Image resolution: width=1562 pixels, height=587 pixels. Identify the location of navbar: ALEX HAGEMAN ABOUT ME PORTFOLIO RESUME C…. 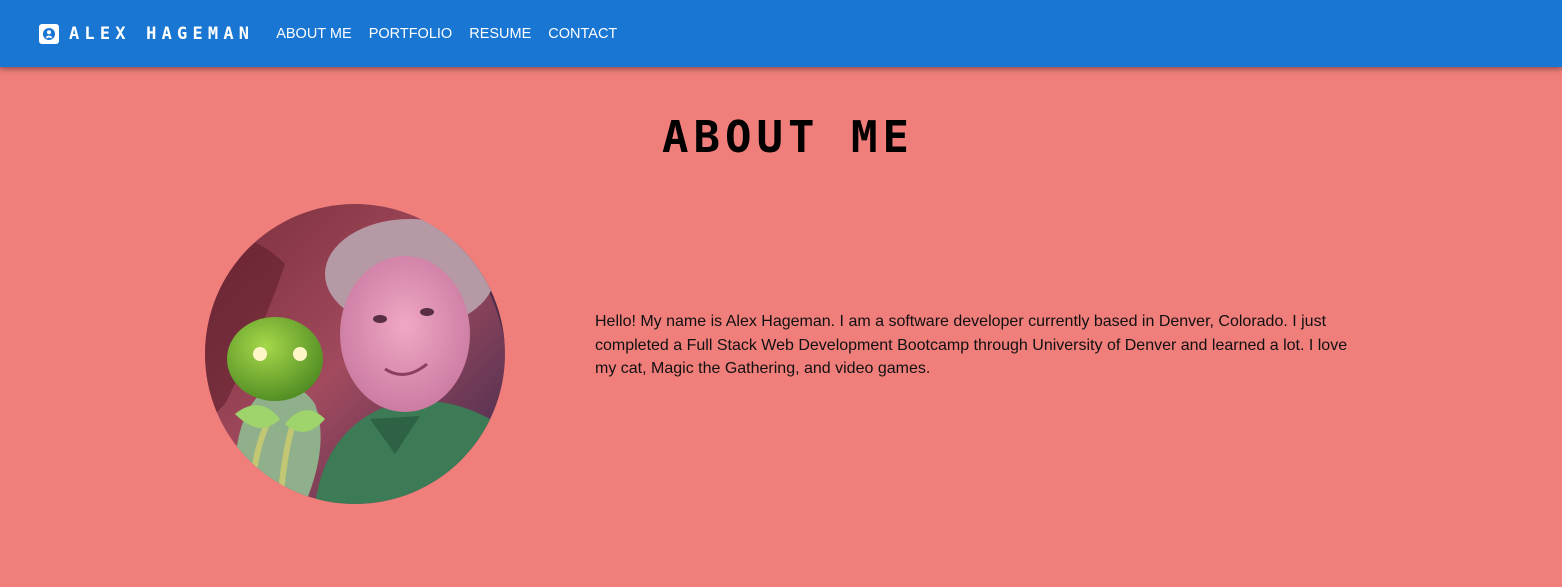
(781, 33).